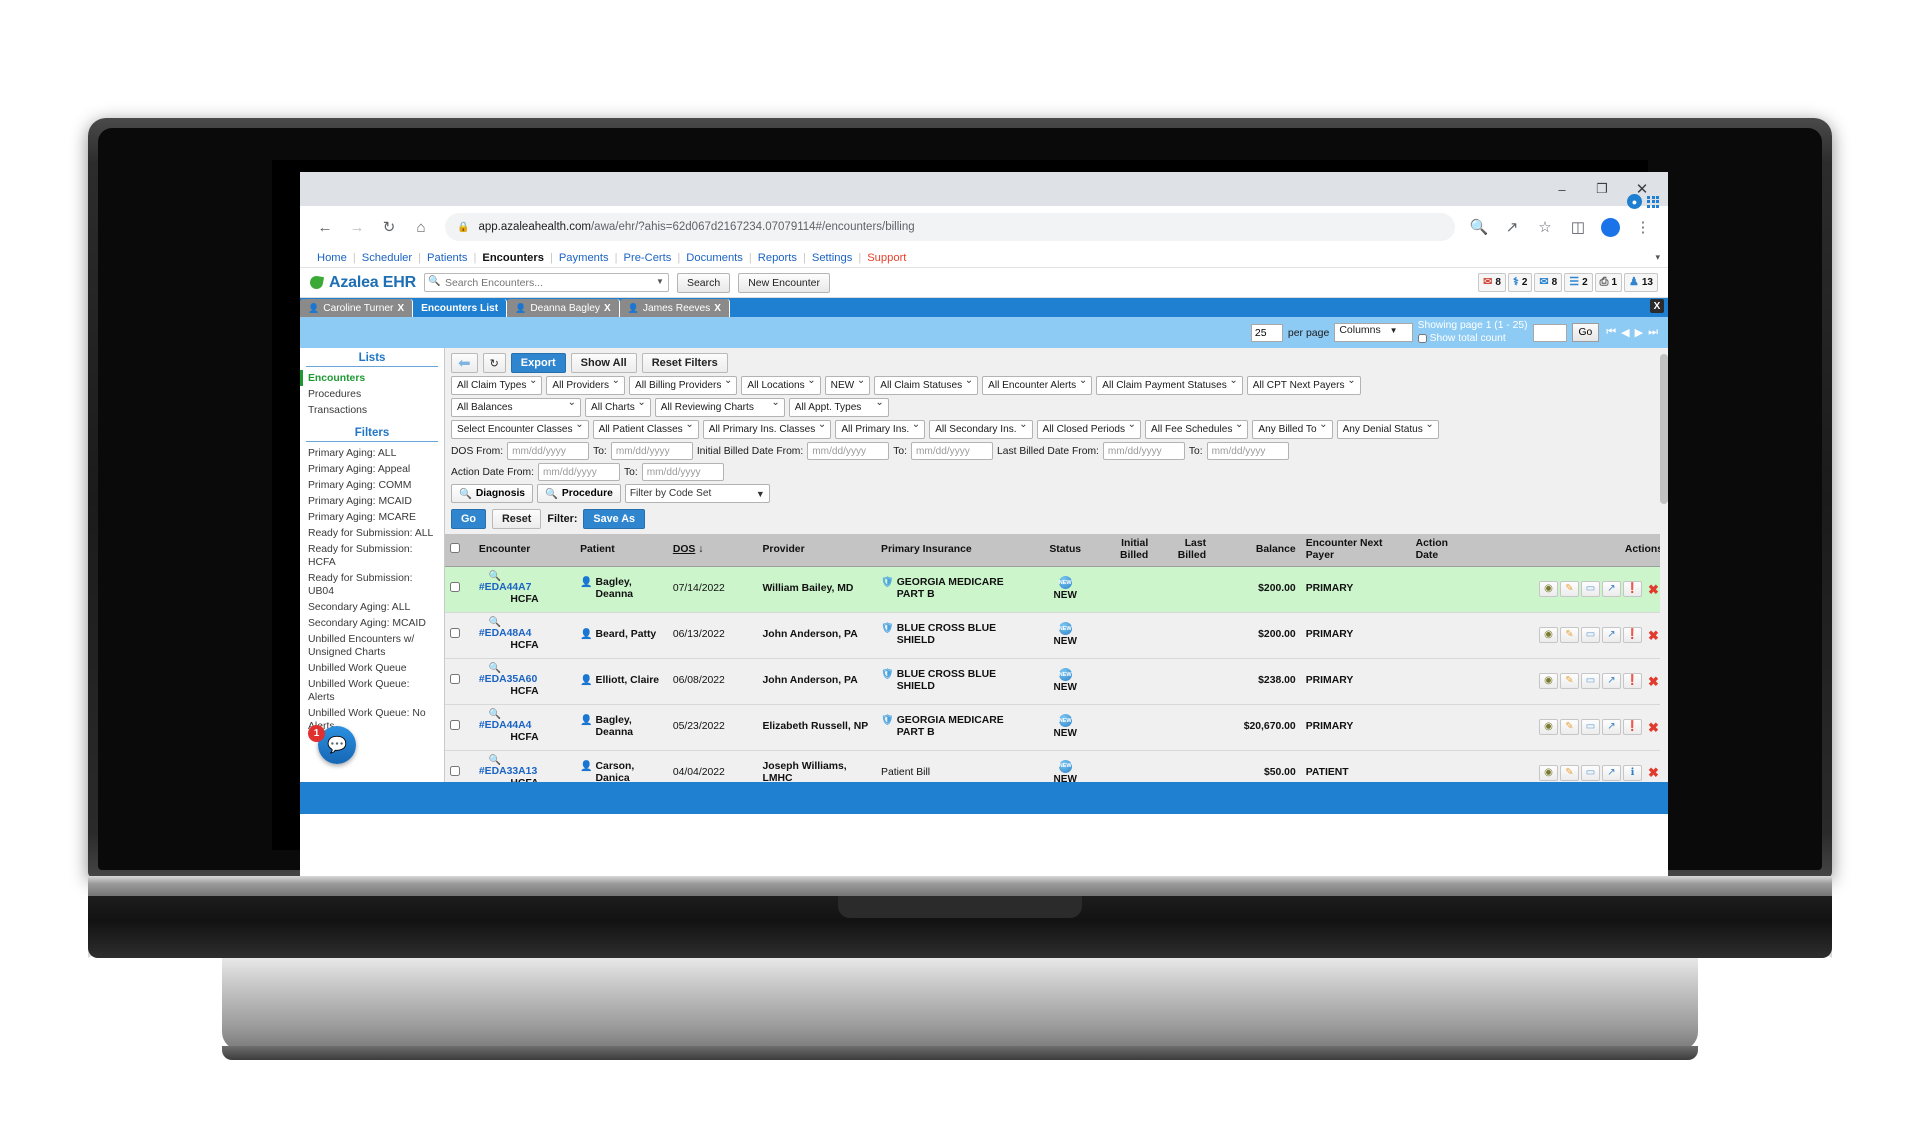 Image resolution: width=1920 pixels, height=1126 pixels. I want to click on encounter-cell: 🔍 #EDA44A4 HCFA, so click(524, 727).